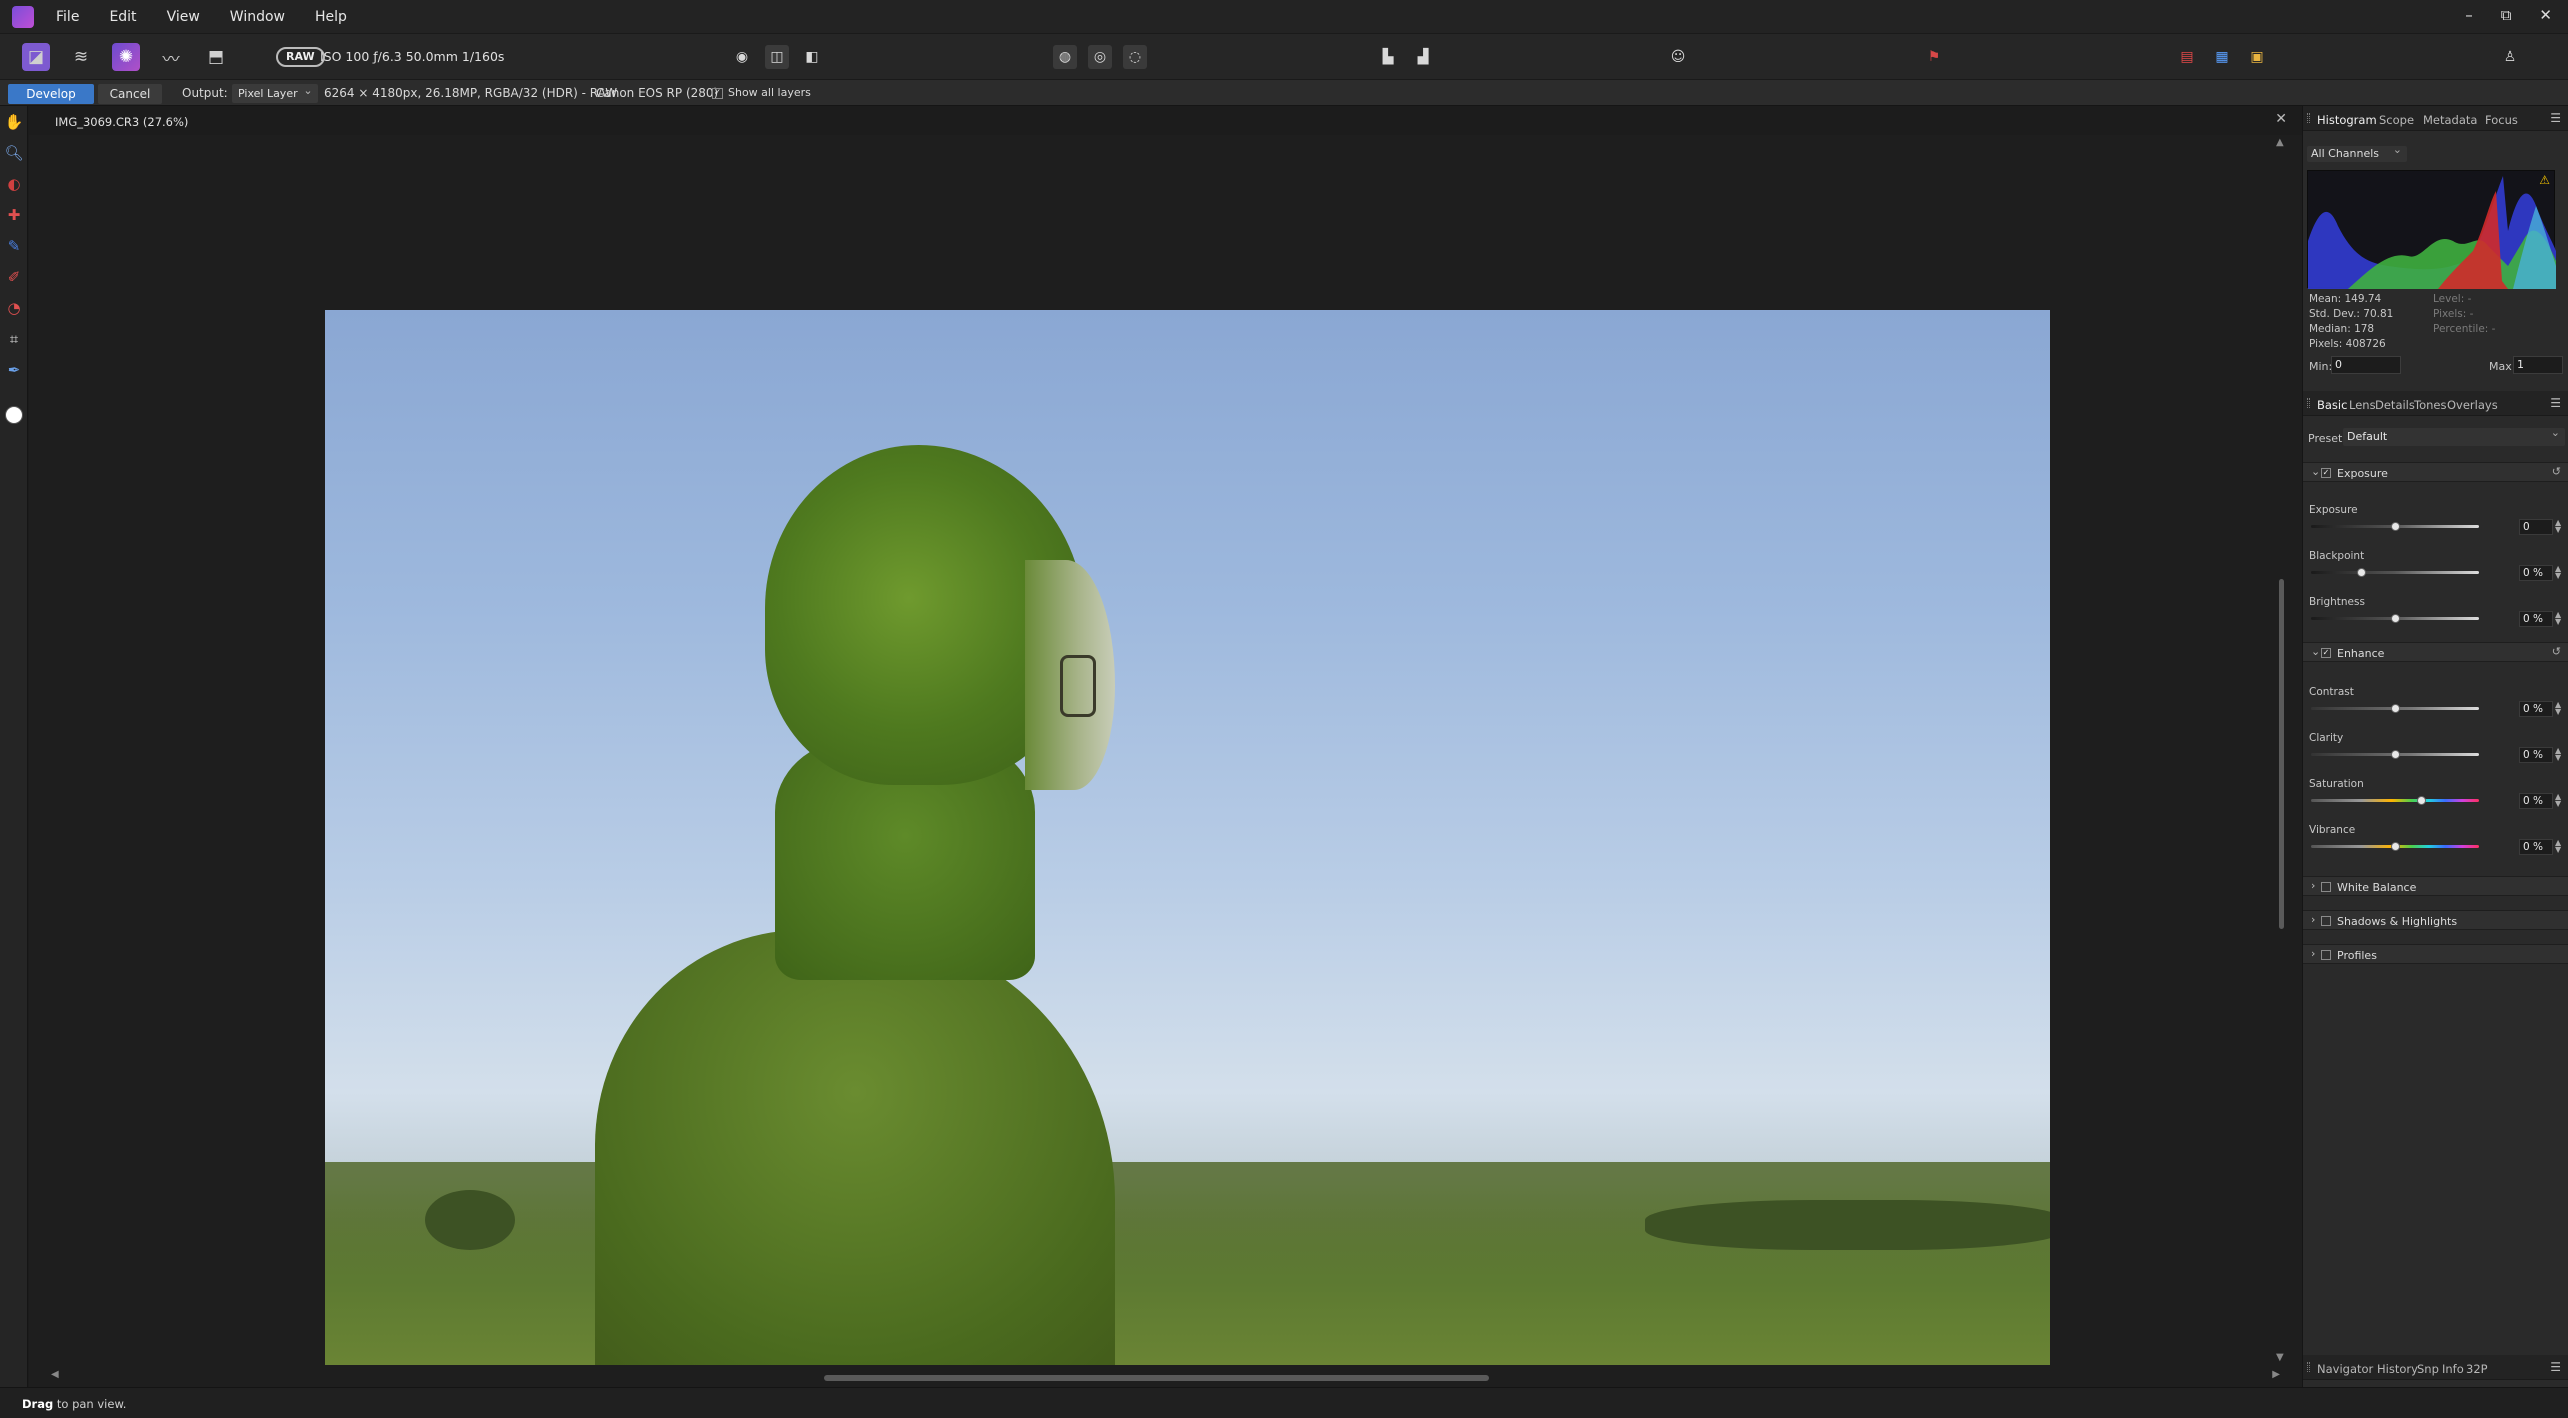 This screenshot has height=1418, width=2568. I want to click on white-balance-enable-checkbox, so click(2326, 887).